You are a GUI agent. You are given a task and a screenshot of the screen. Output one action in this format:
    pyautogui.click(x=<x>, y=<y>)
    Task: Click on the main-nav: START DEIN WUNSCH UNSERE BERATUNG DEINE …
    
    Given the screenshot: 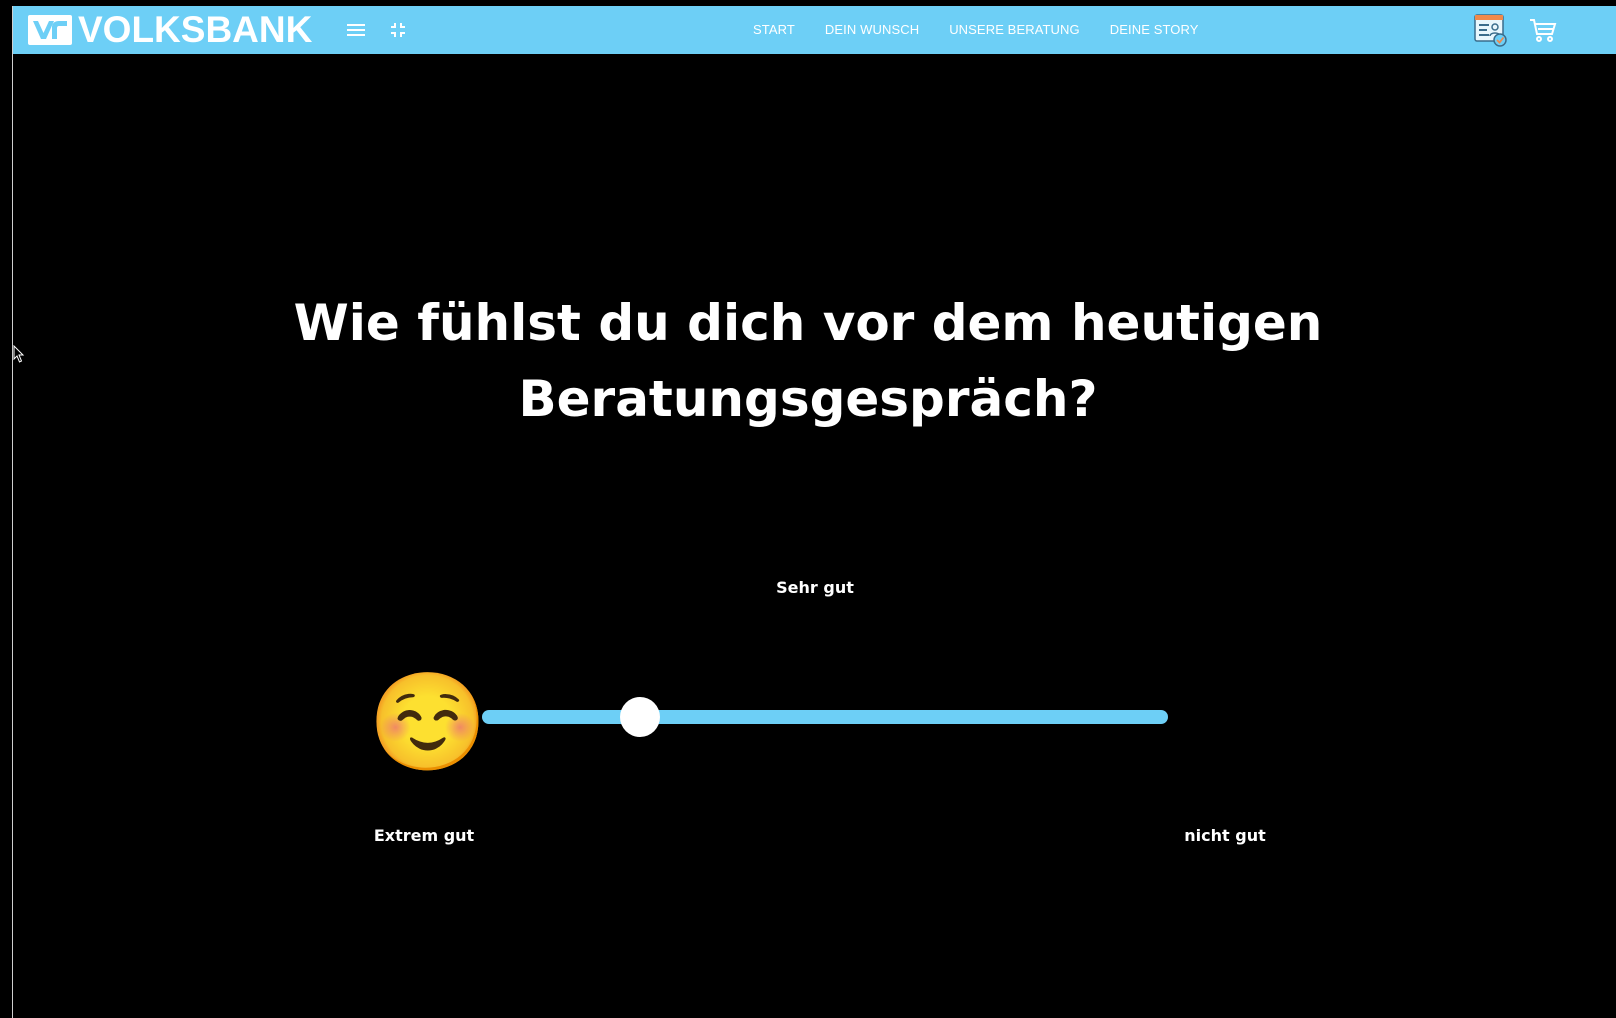 What is the action you would take?
    pyautogui.click(x=991, y=30)
    